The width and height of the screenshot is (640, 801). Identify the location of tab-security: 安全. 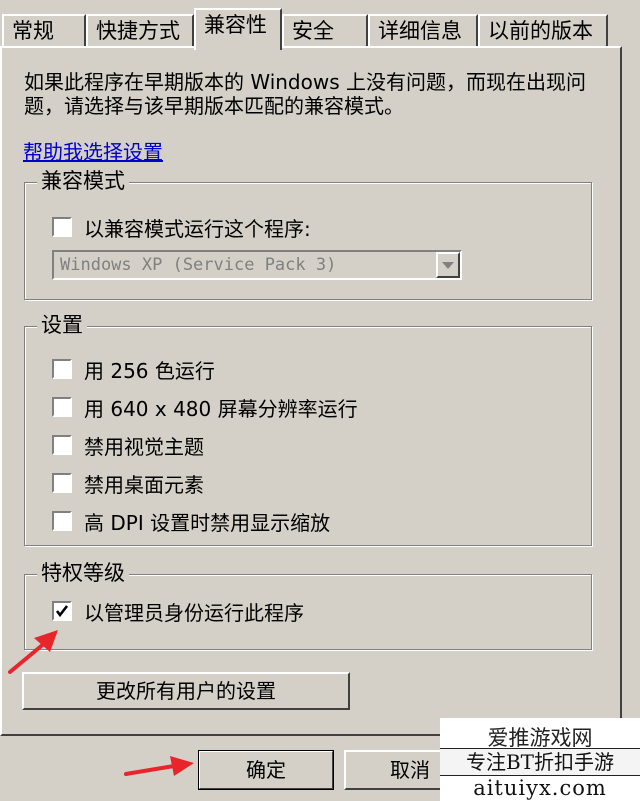
(325, 30).